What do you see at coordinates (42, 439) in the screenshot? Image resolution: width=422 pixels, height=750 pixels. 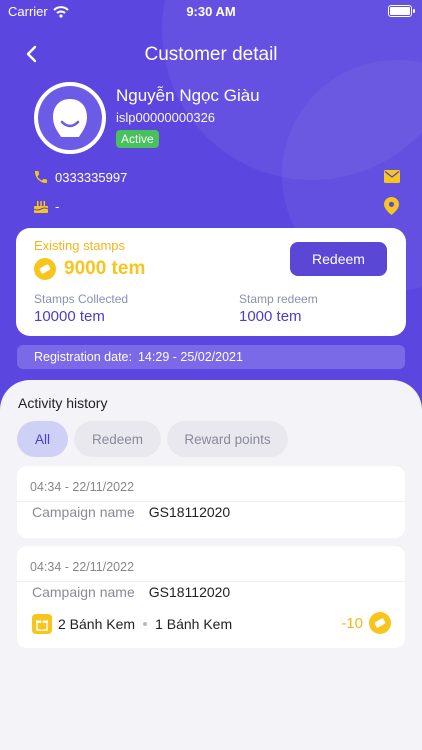 I see `tab-all: All` at bounding box center [42, 439].